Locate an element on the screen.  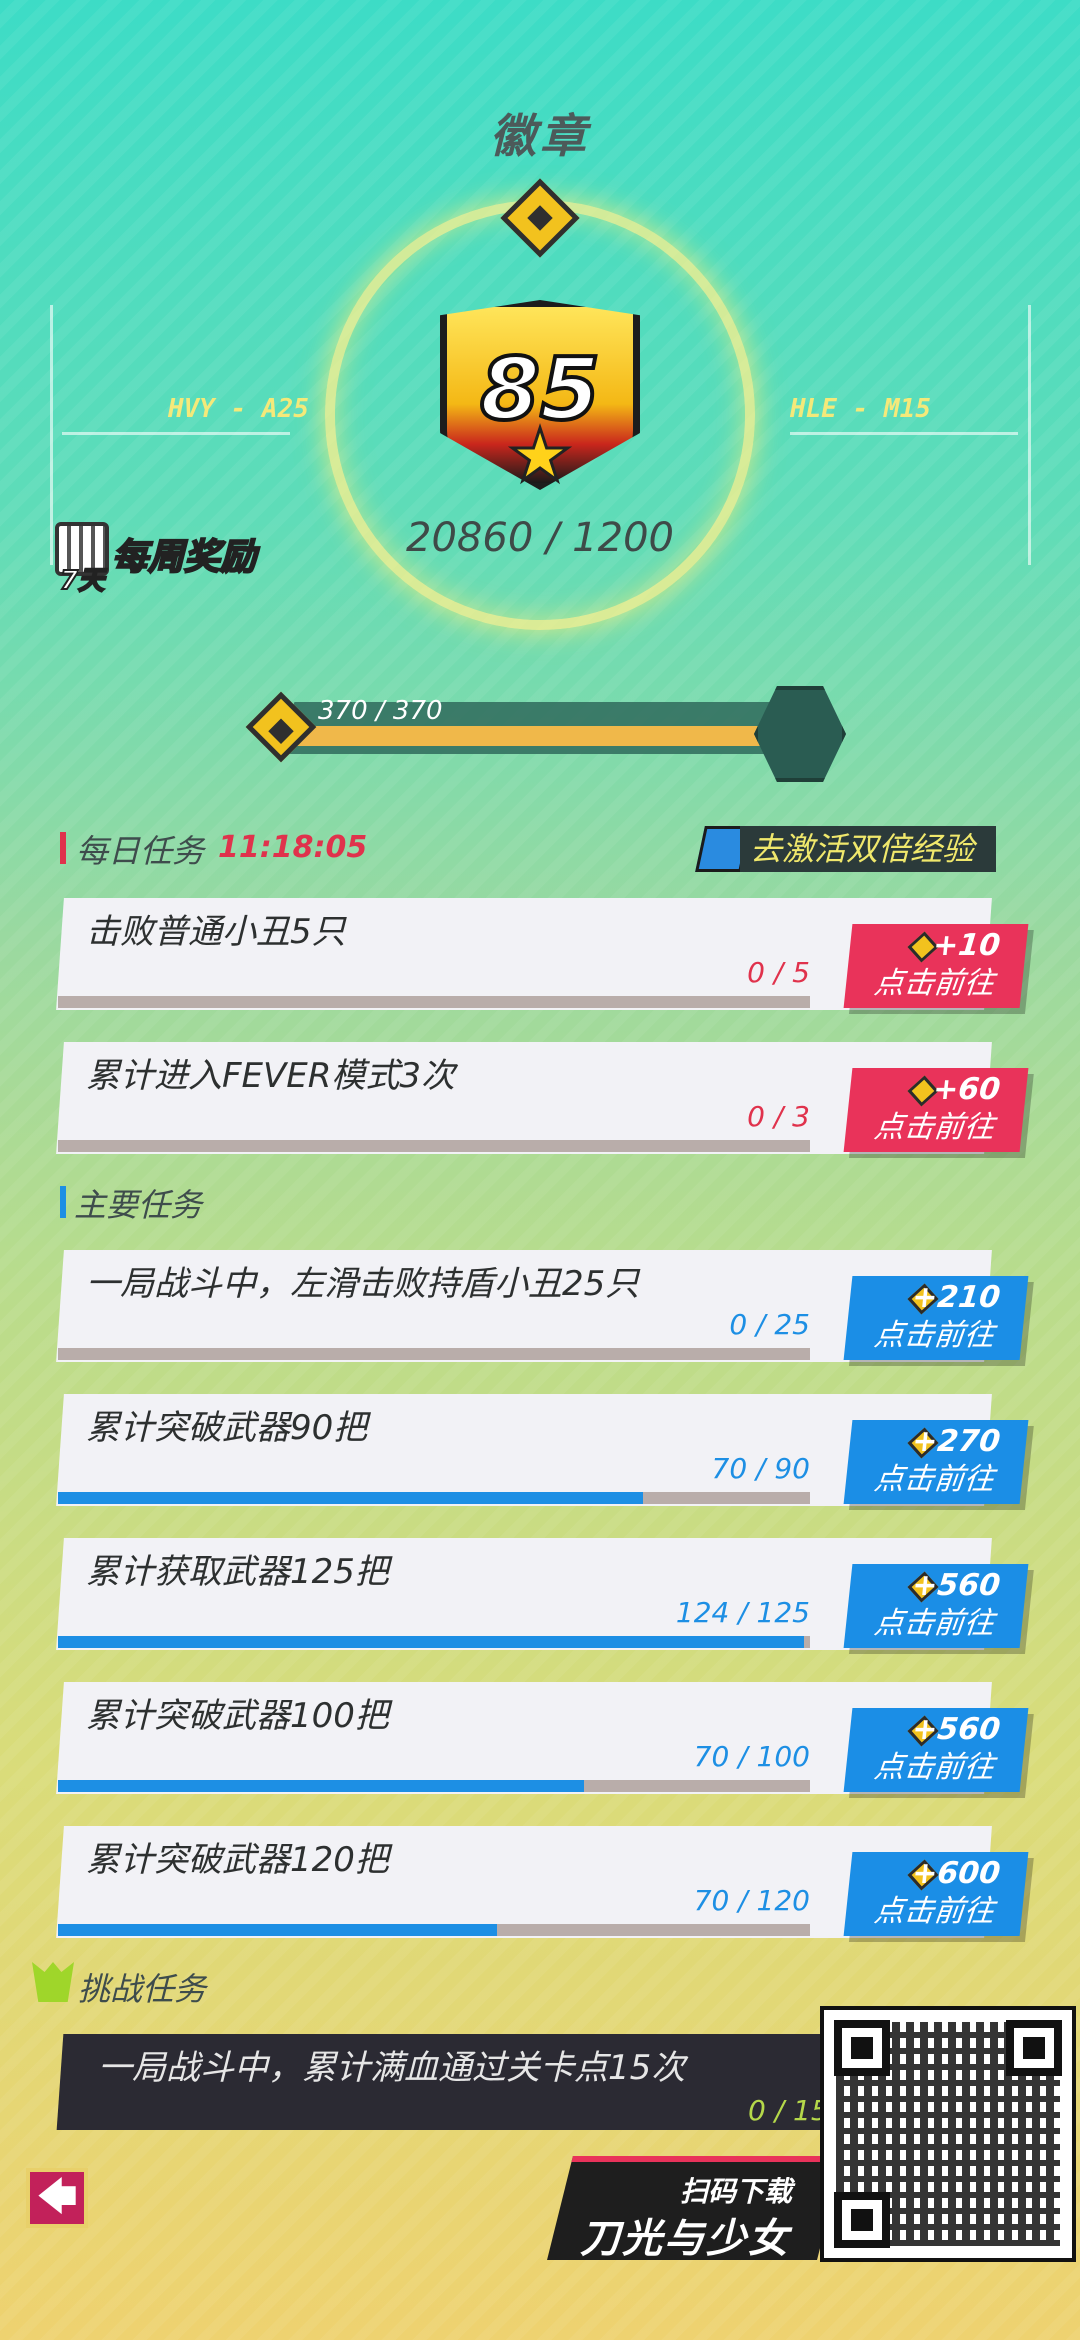
left-rule is located at coordinates (176, 433).